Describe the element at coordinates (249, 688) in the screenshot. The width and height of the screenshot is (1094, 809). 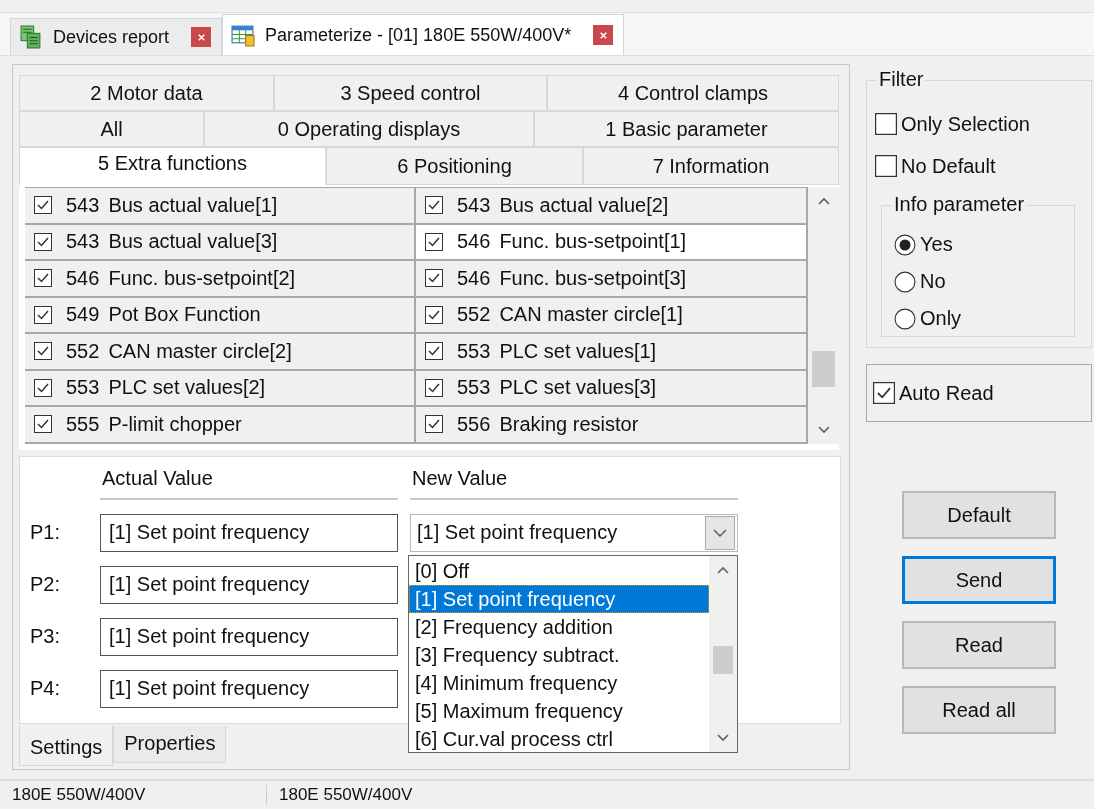
I see `actual-value-field: [1] Set point frequency` at that location.